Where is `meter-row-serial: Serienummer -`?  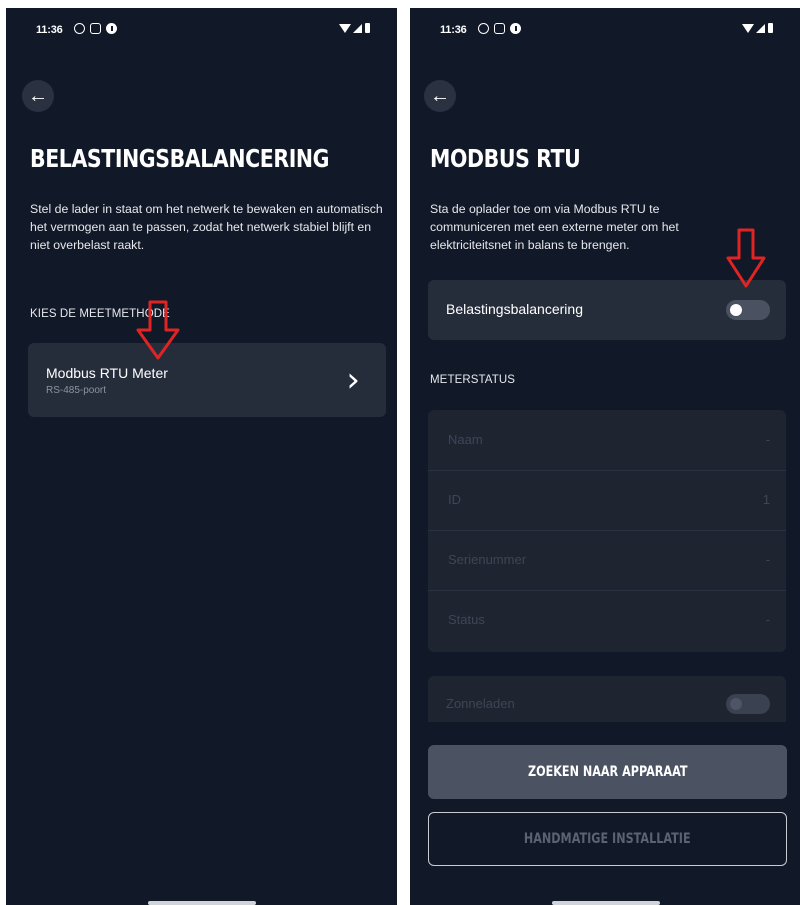 meter-row-serial: Serienummer - is located at coordinates (607, 560).